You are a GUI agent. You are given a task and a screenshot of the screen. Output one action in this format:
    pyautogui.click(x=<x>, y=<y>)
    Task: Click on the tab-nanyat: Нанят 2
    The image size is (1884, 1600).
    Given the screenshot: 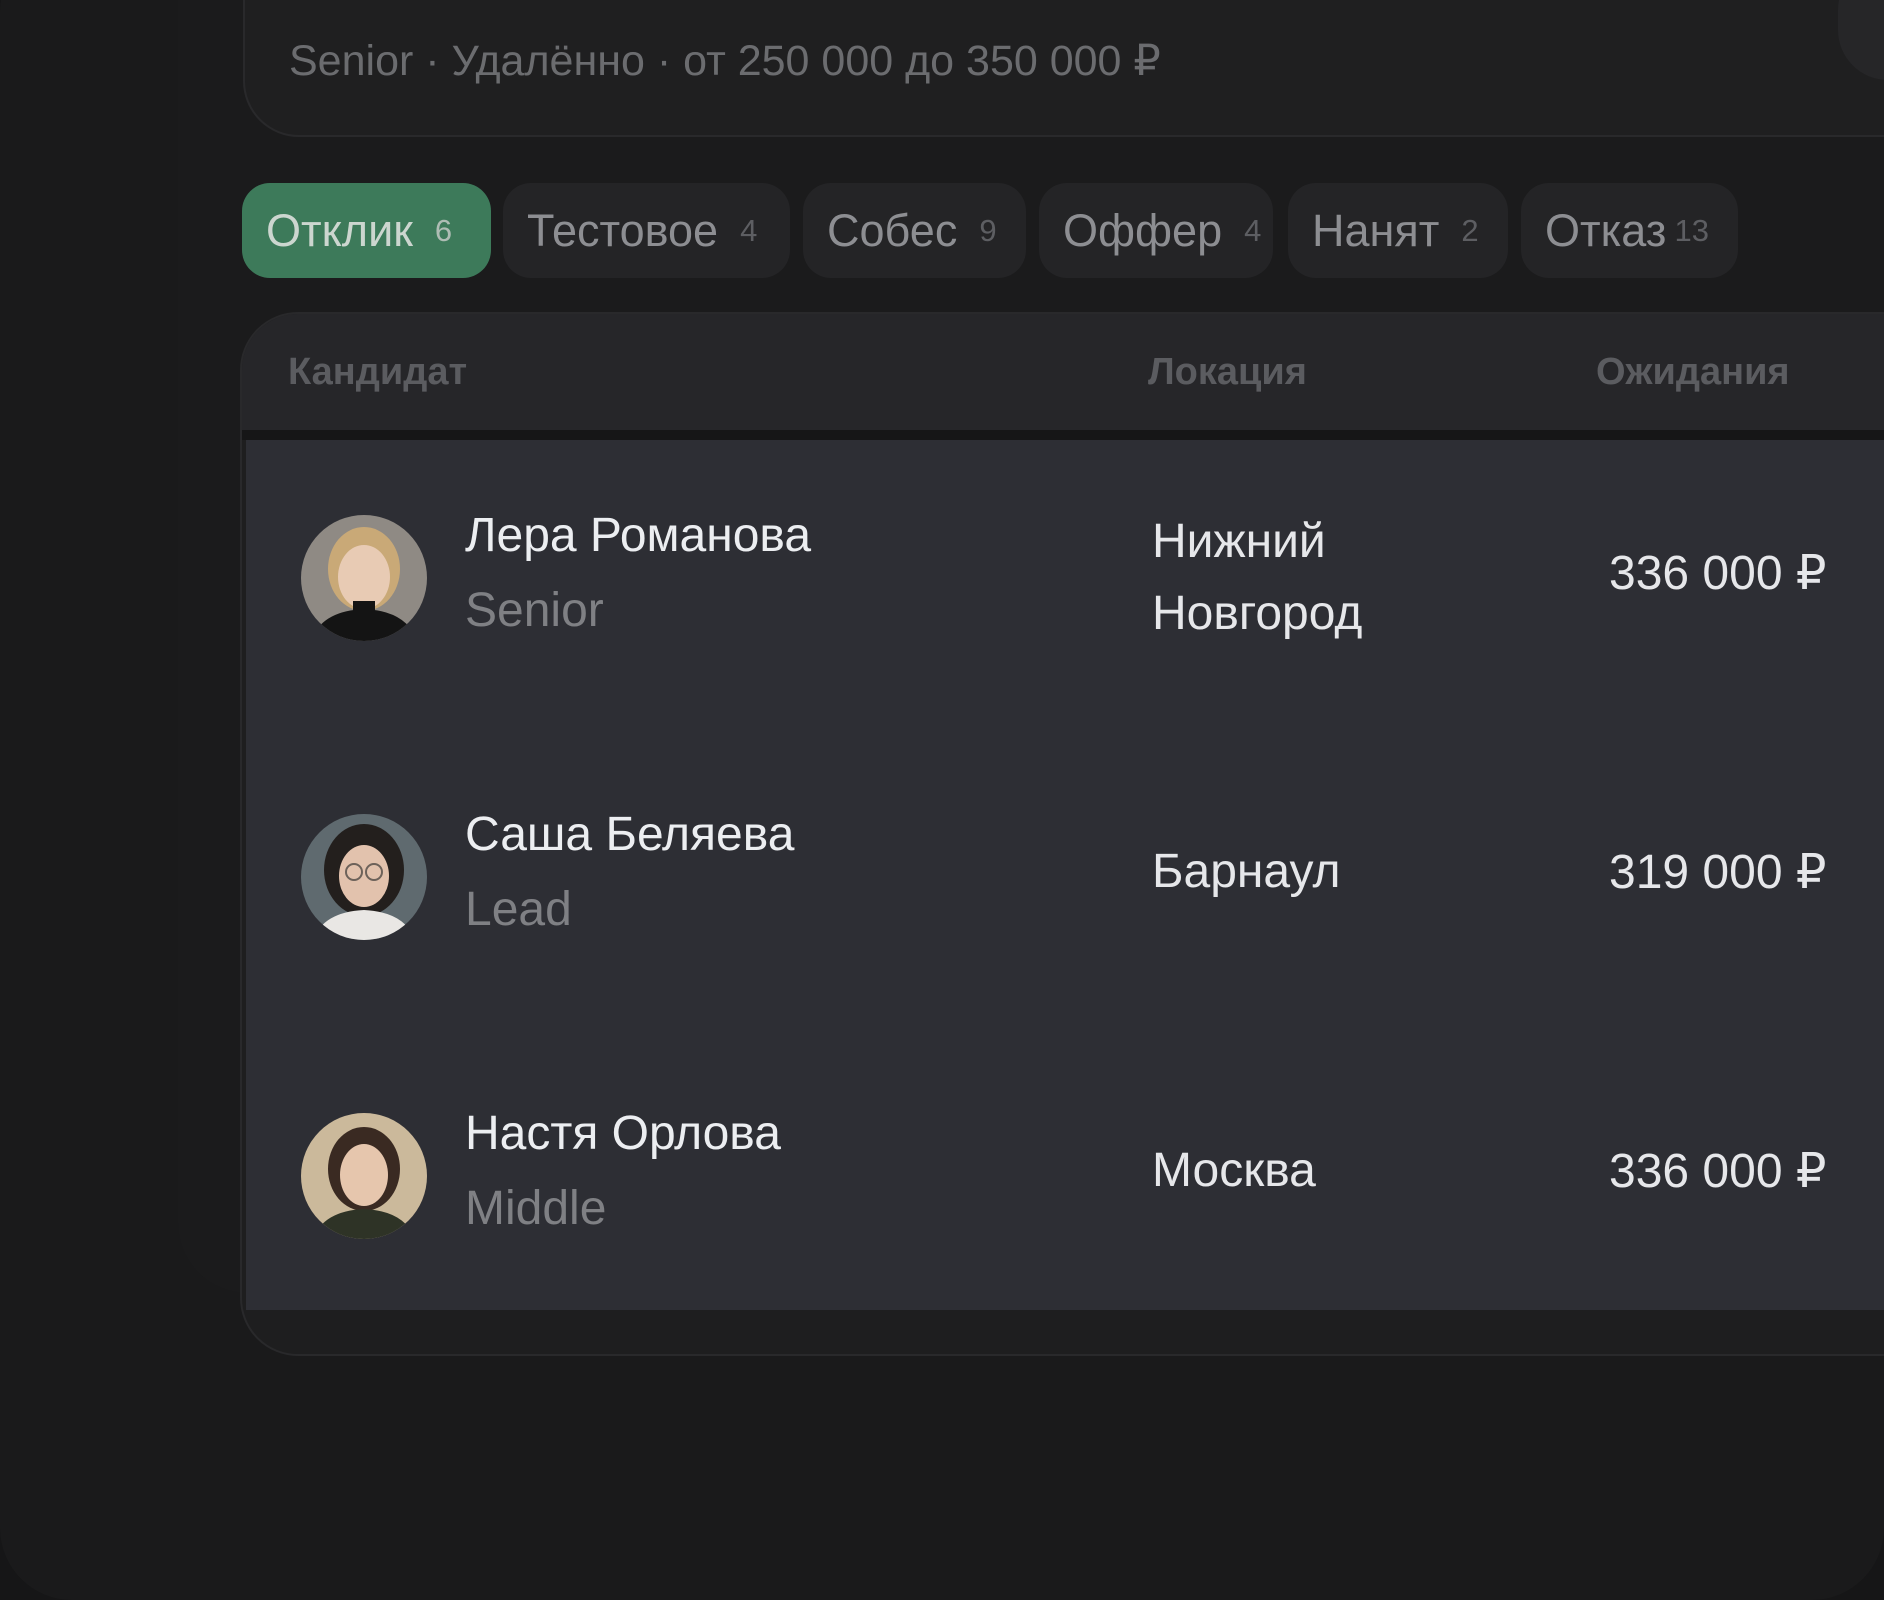 What is the action you would take?
    pyautogui.click(x=1398, y=230)
    